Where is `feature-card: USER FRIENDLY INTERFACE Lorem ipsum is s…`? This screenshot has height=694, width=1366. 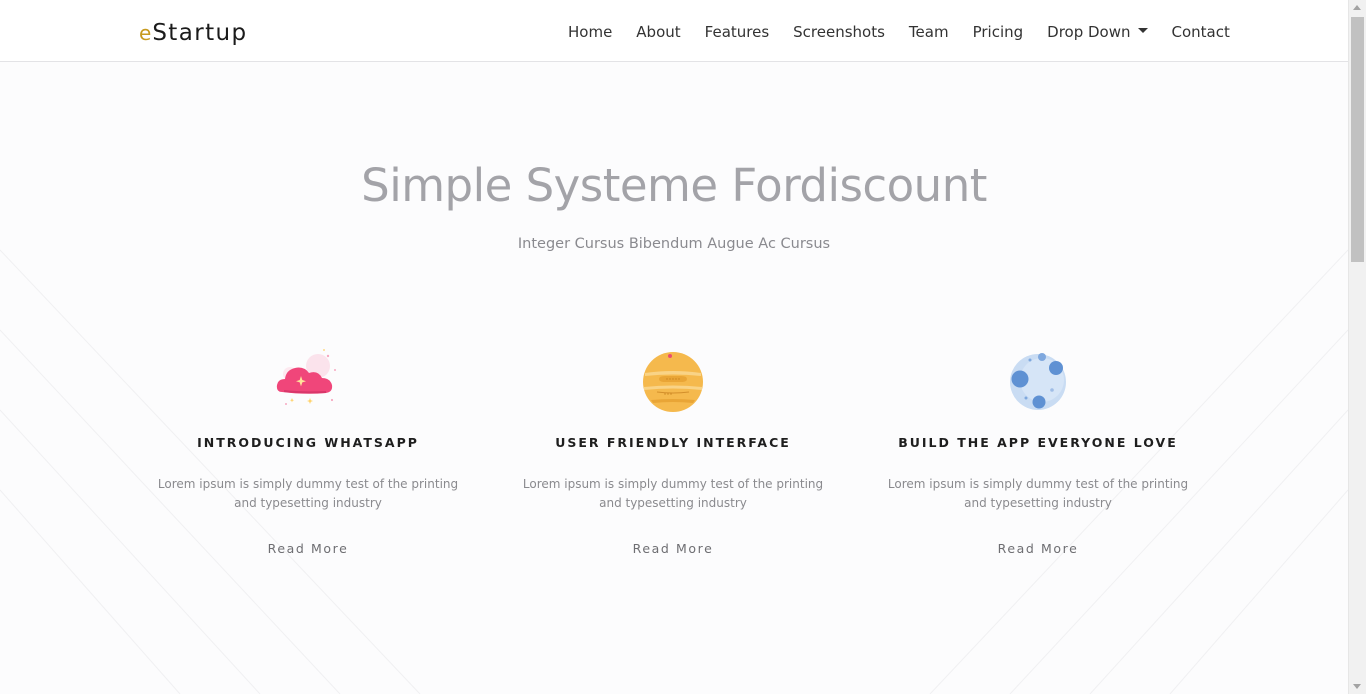 feature-card: USER FRIENDLY INTERFACE Lorem ipsum is s… is located at coordinates (673, 452).